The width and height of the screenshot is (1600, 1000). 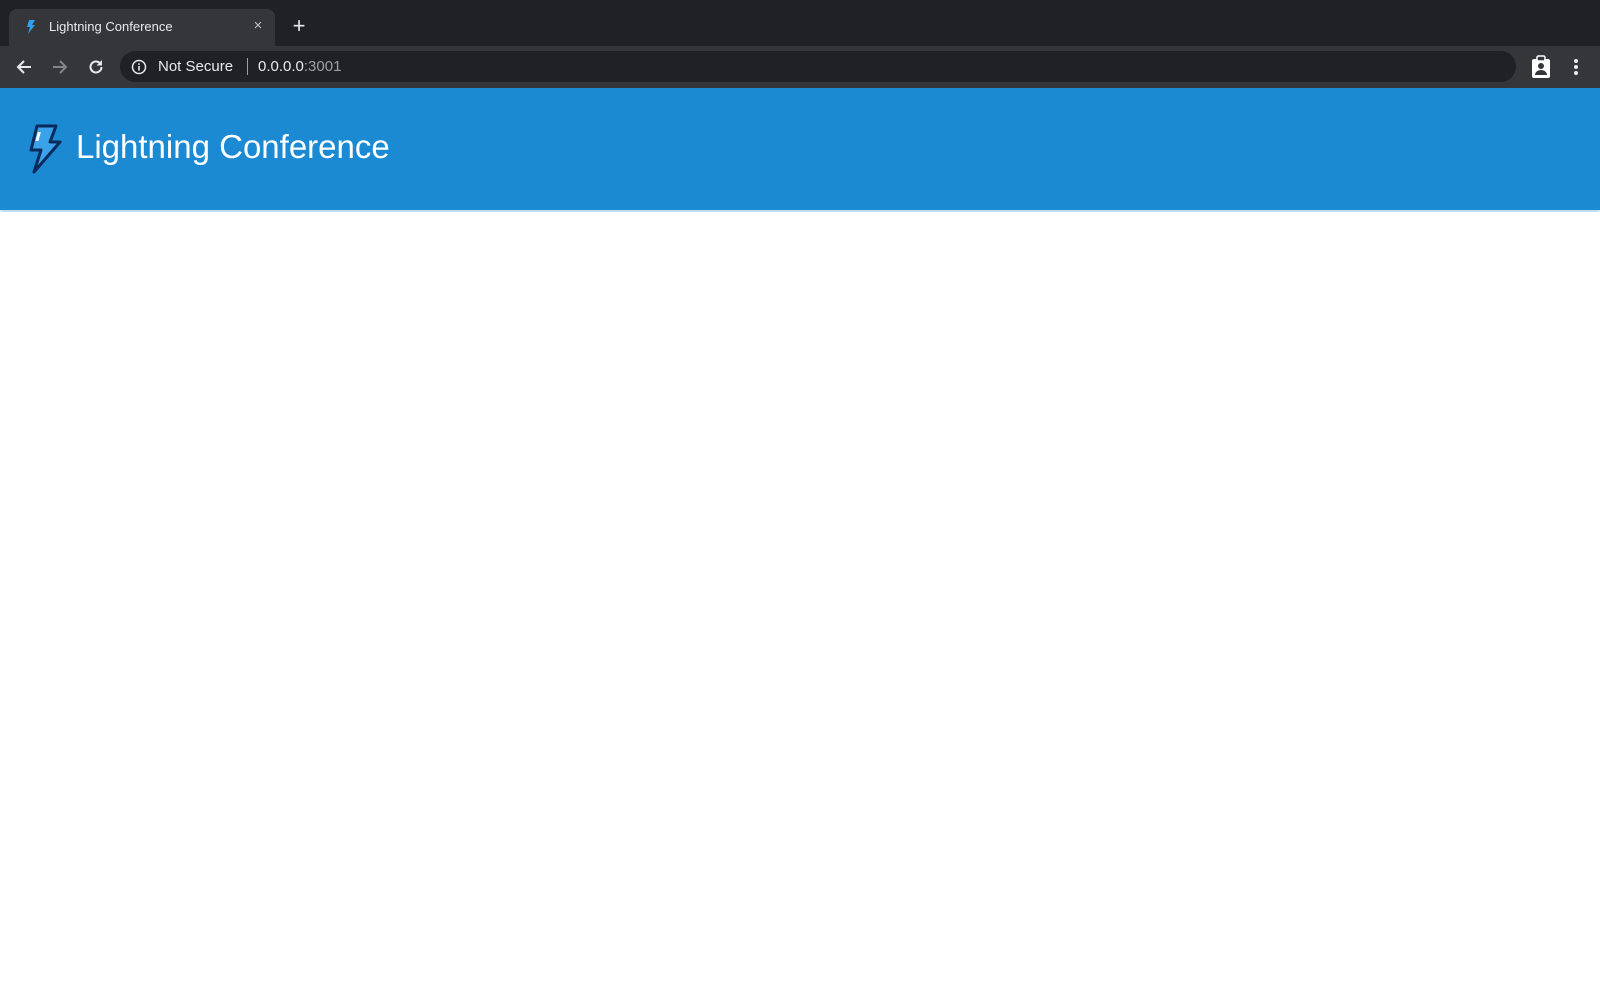 What do you see at coordinates (299, 26) in the screenshot?
I see `new-tab-button: +` at bounding box center [299, 26].